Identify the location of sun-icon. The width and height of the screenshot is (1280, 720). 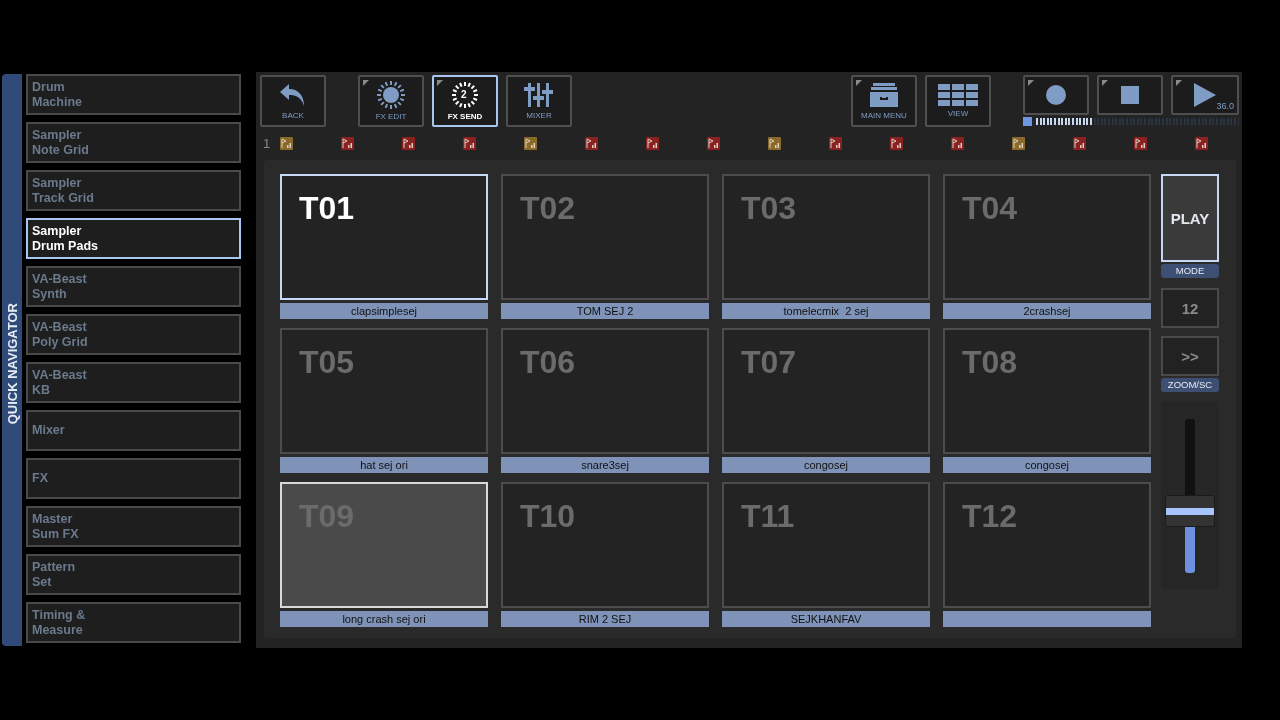
(391, 95).